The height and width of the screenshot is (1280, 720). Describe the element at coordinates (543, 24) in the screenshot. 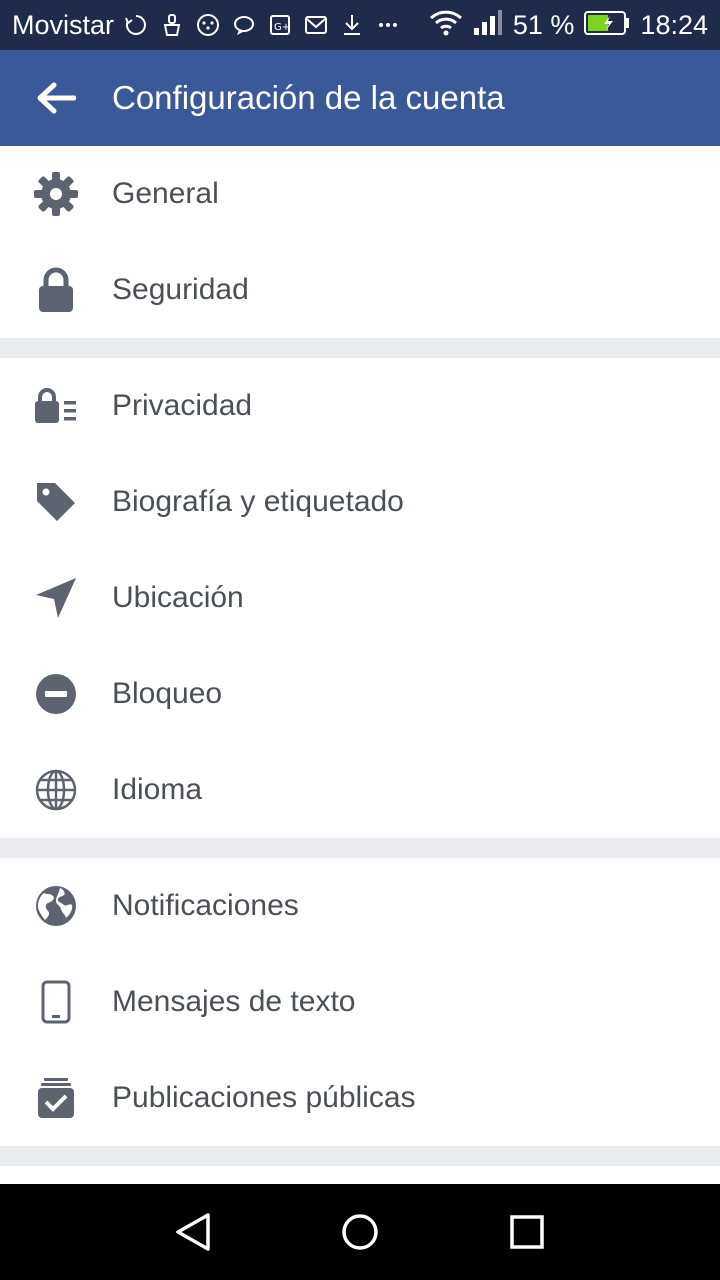

I see `battery-percent: 51 %` at that location.